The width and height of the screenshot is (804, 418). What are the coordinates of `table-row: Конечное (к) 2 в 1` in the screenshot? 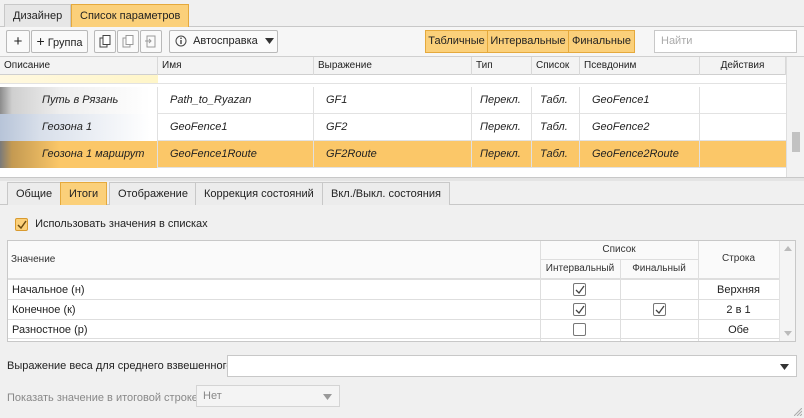 It's located at (393, 309).